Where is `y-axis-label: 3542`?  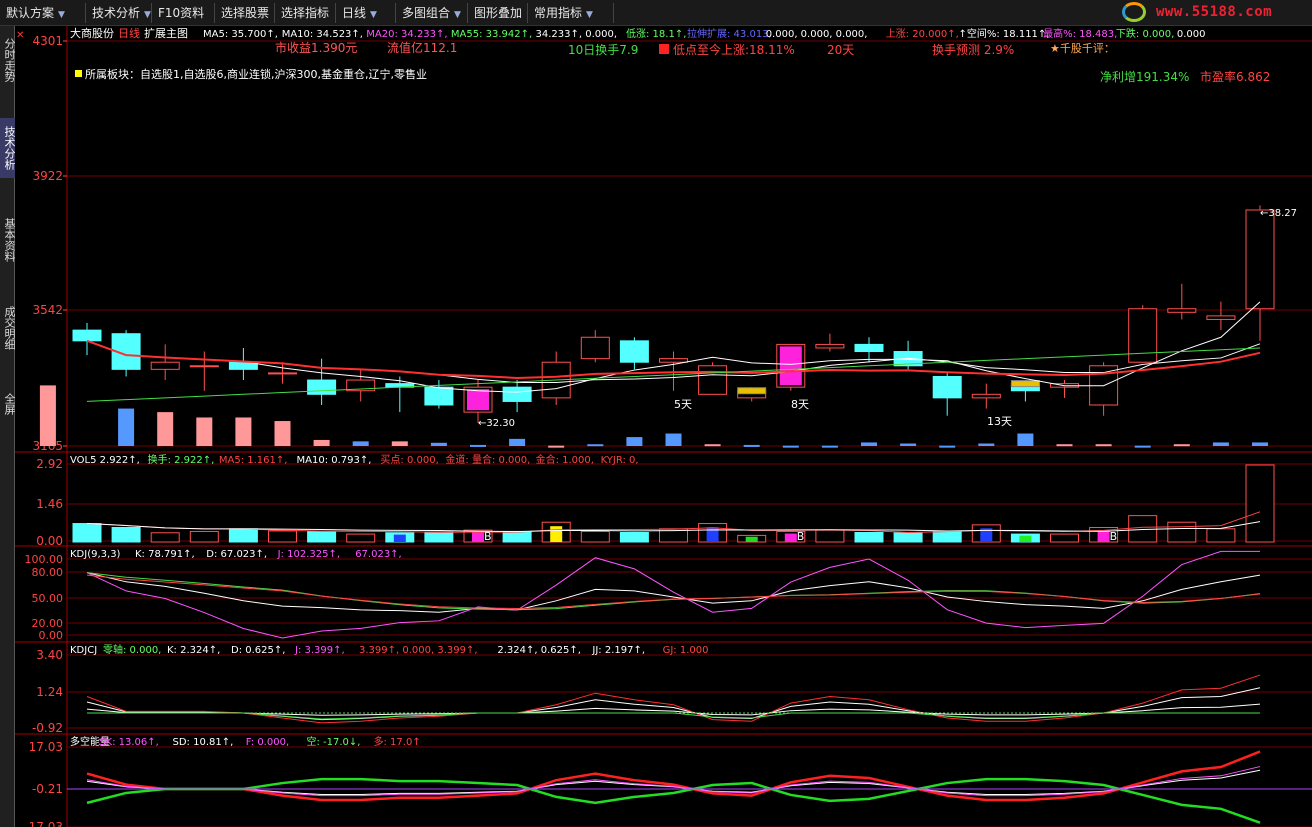
y-axis-label: 3542 is located at coordinates (47, 310).